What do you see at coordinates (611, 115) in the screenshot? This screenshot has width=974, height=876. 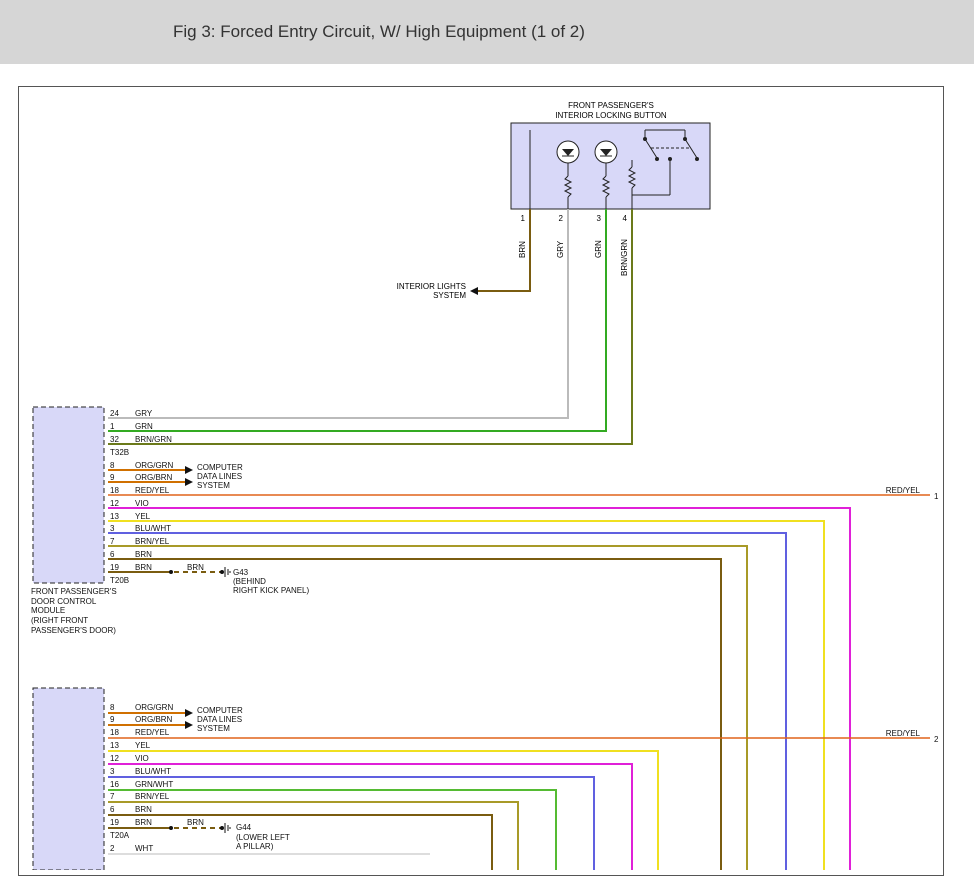 I see `switch-title-line2: INTERIOR LOCKING BUTTON` at bounding box center [611, 115].